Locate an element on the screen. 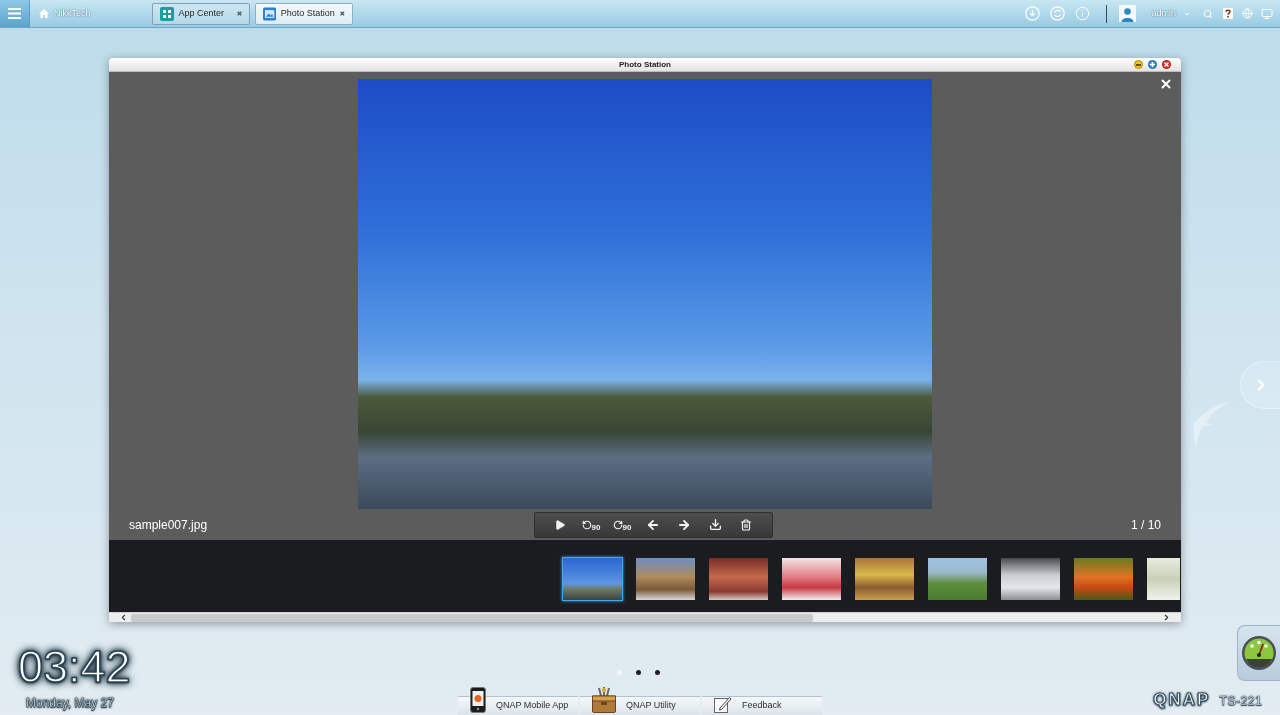  monitor-icon is located at coordinates (1267, 13).